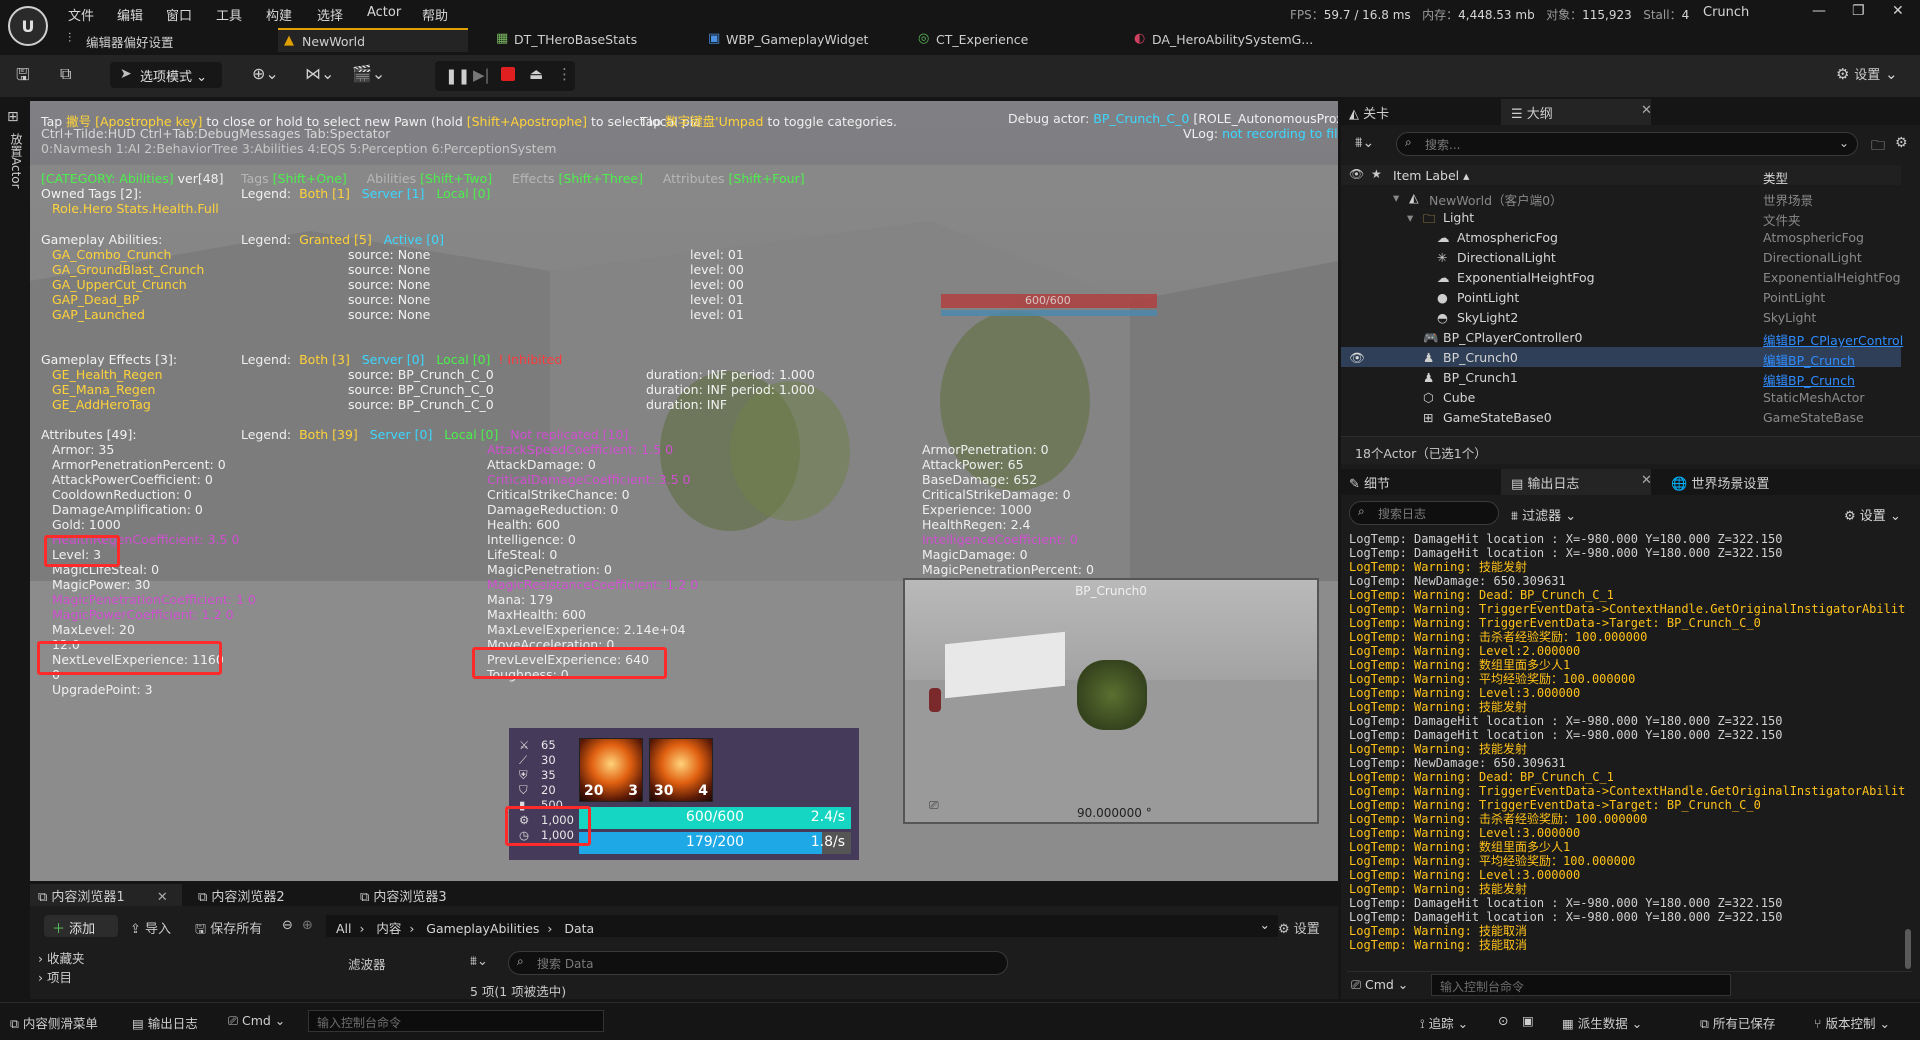 The image size is (1920, 1040). Describe the element at coordinates (482, 928) in the screenshot. I see `crumb-gameplayabilities: GameplayAbilities` at that location.